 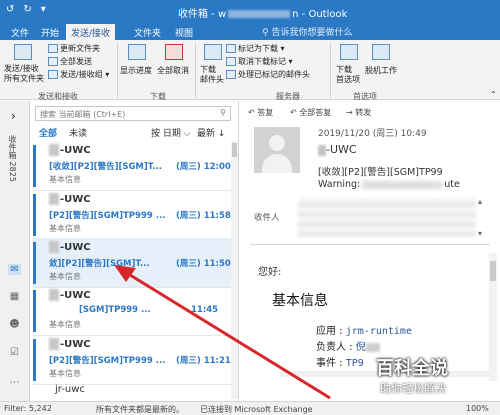 What do you see at coordinates (133, 113) in the screenshot?
I see `search-input: 搜索 当前邮箱 (Ctrl+E) ⚲` at bounding box center [133, 113].